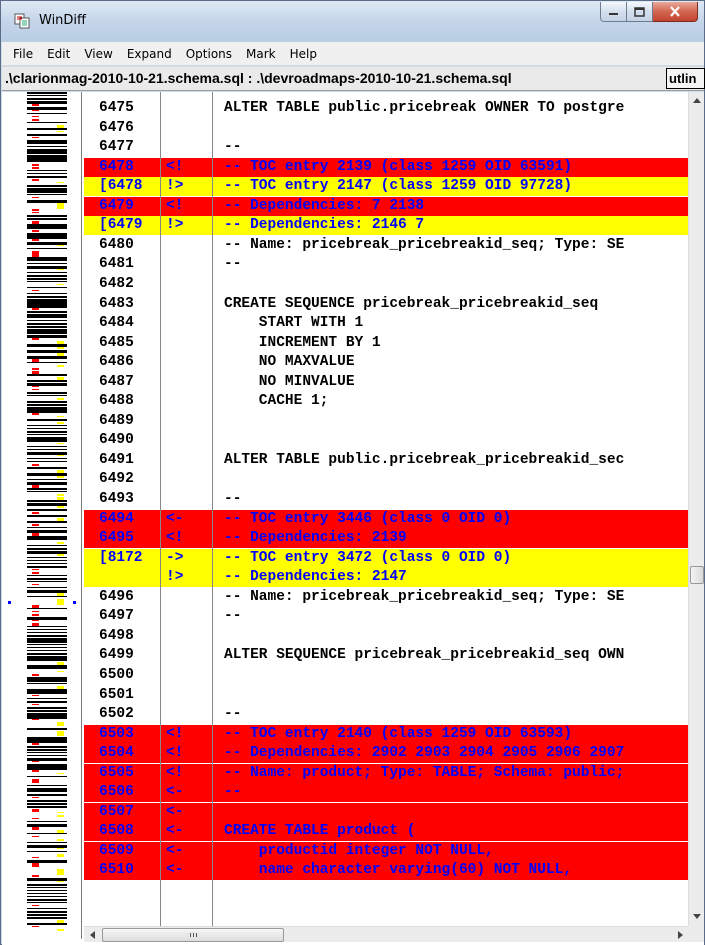 This screenshot has width=705, height=945. I want to click on diff-line: [6479 !> -- Dependencies: 2146 7, so click(386, 226).